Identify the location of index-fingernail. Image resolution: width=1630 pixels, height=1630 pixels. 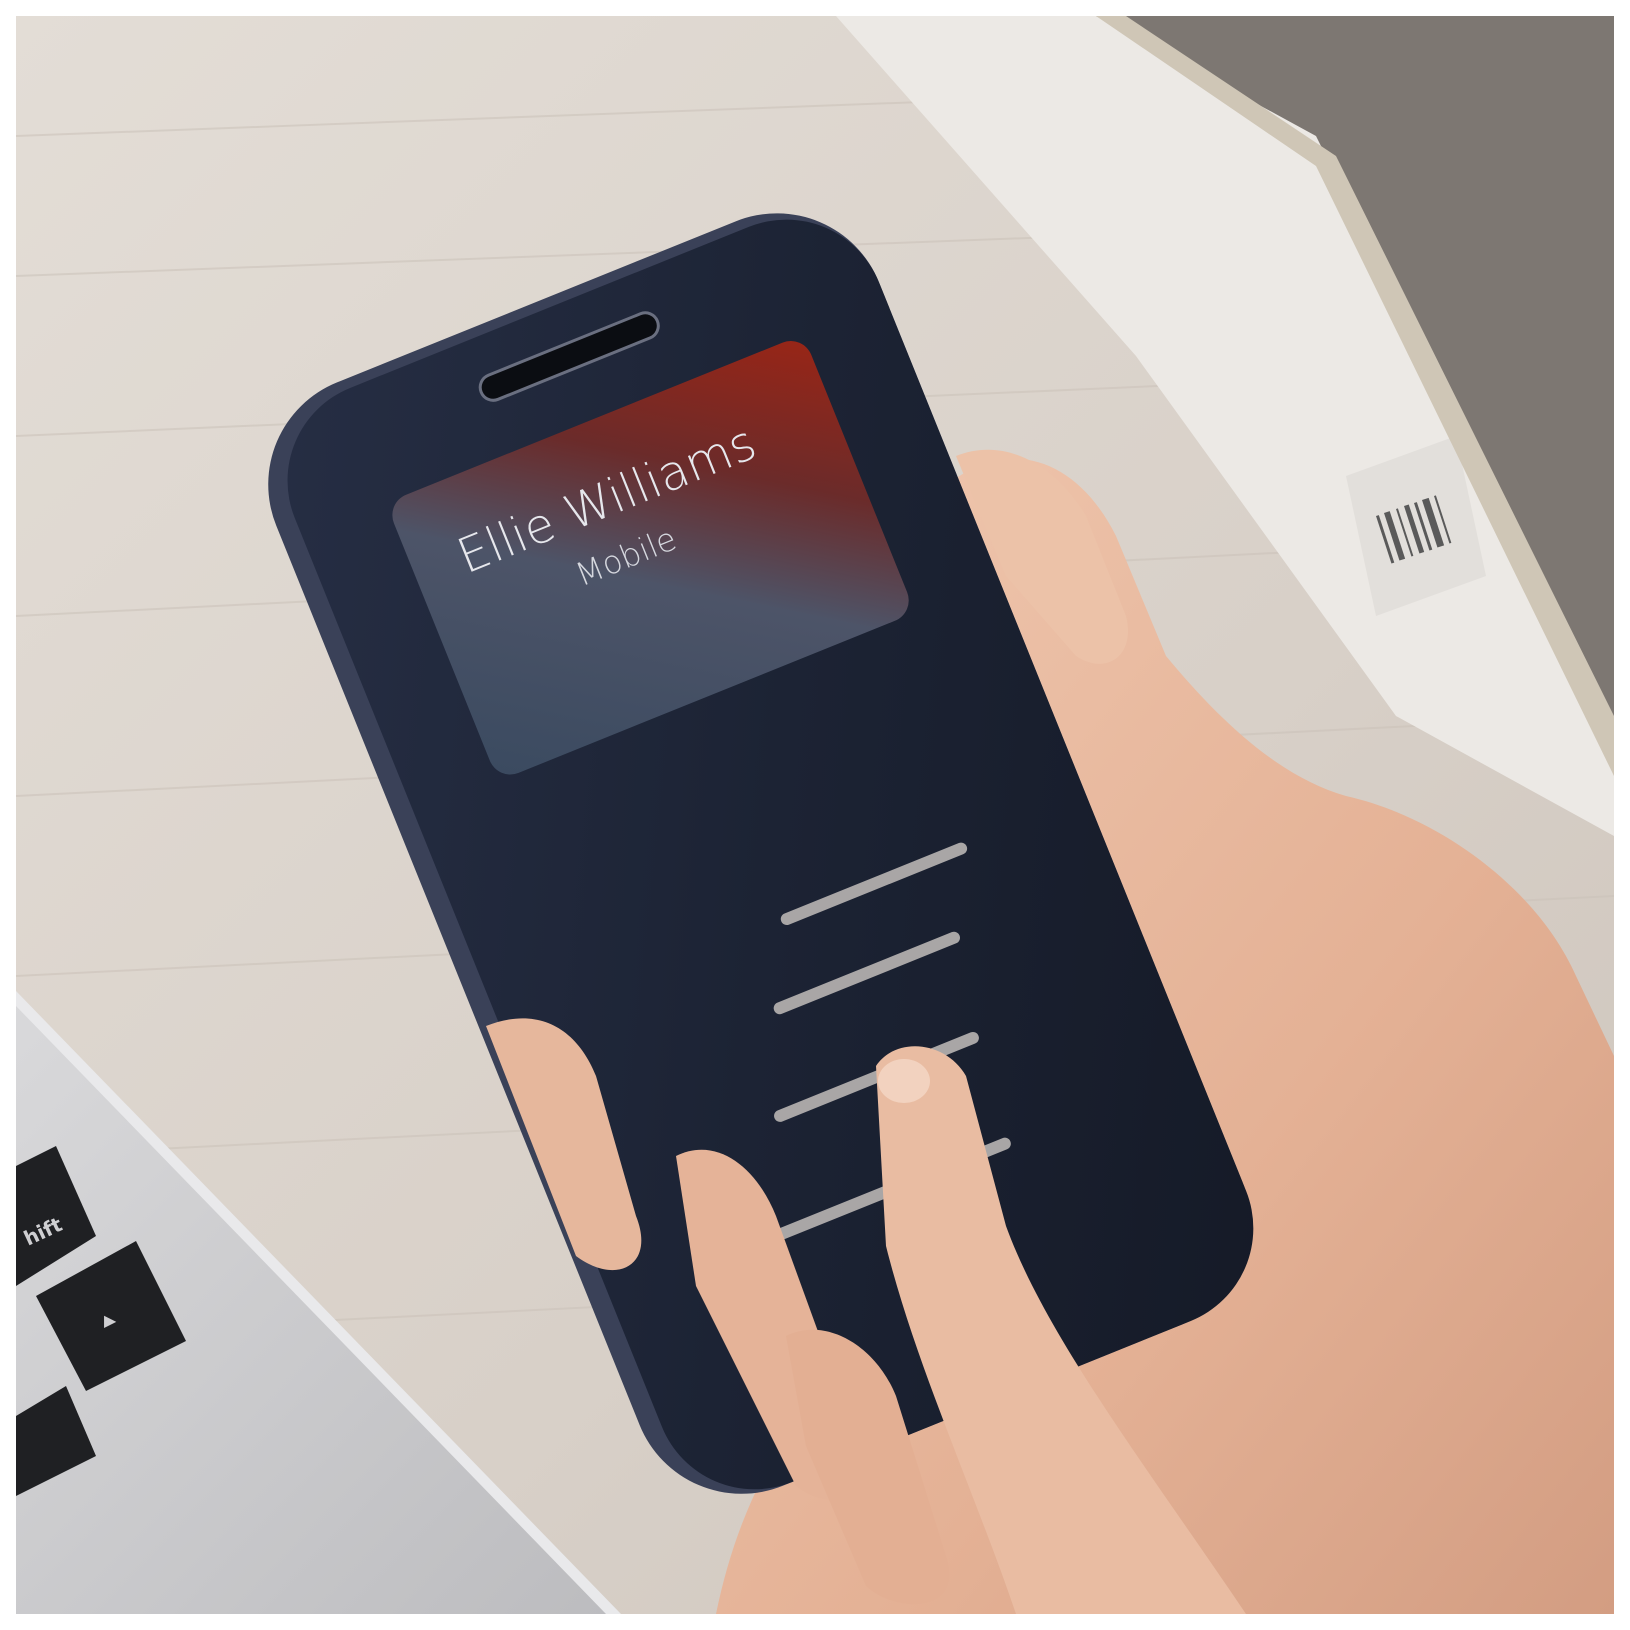
(904, 1081).